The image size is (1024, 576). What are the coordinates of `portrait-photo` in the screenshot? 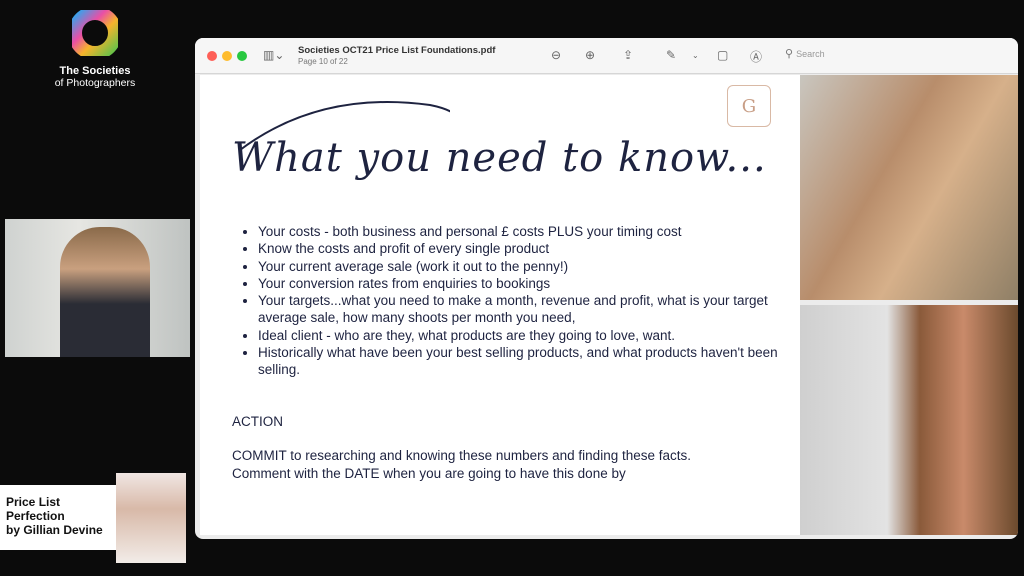 It's located at (909, 187).